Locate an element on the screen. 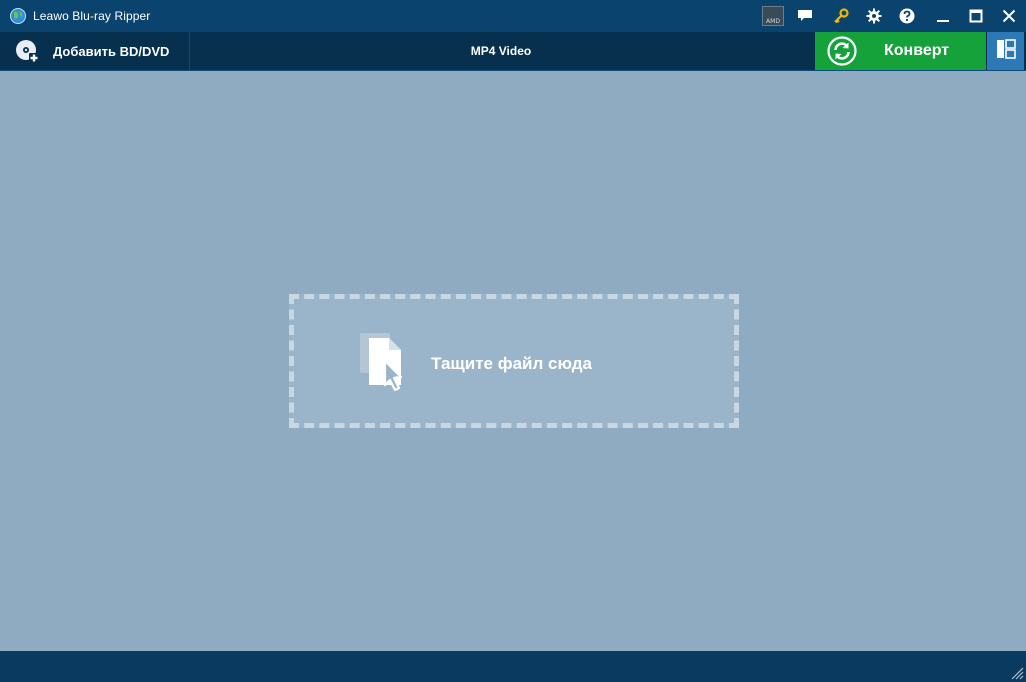 The image size is (1026, 682). layout-panel-icon is located at coordinates (1006, 51).